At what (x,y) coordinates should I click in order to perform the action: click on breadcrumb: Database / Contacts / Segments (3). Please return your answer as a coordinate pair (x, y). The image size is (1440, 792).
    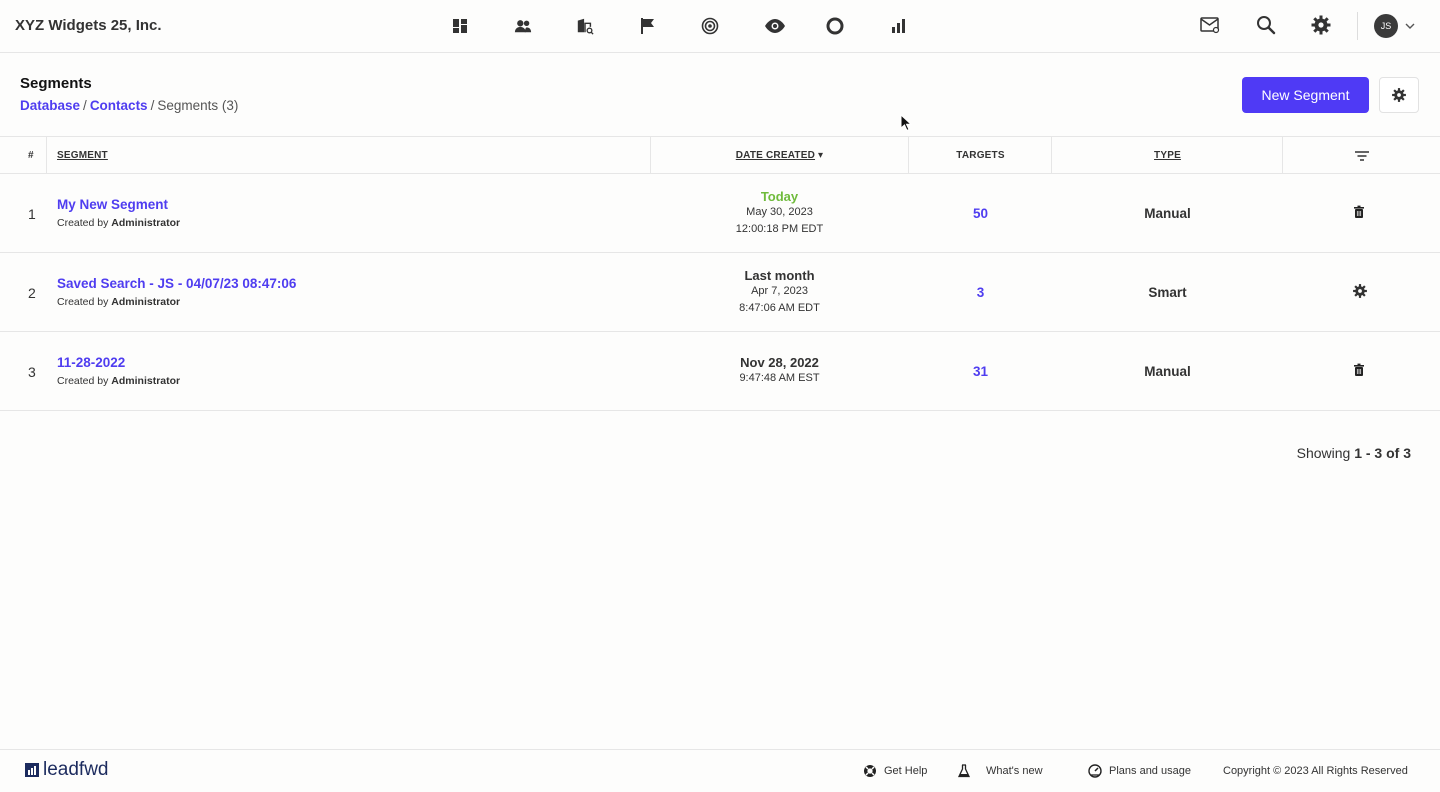
    Looking at the image, I should click on (129, 105).